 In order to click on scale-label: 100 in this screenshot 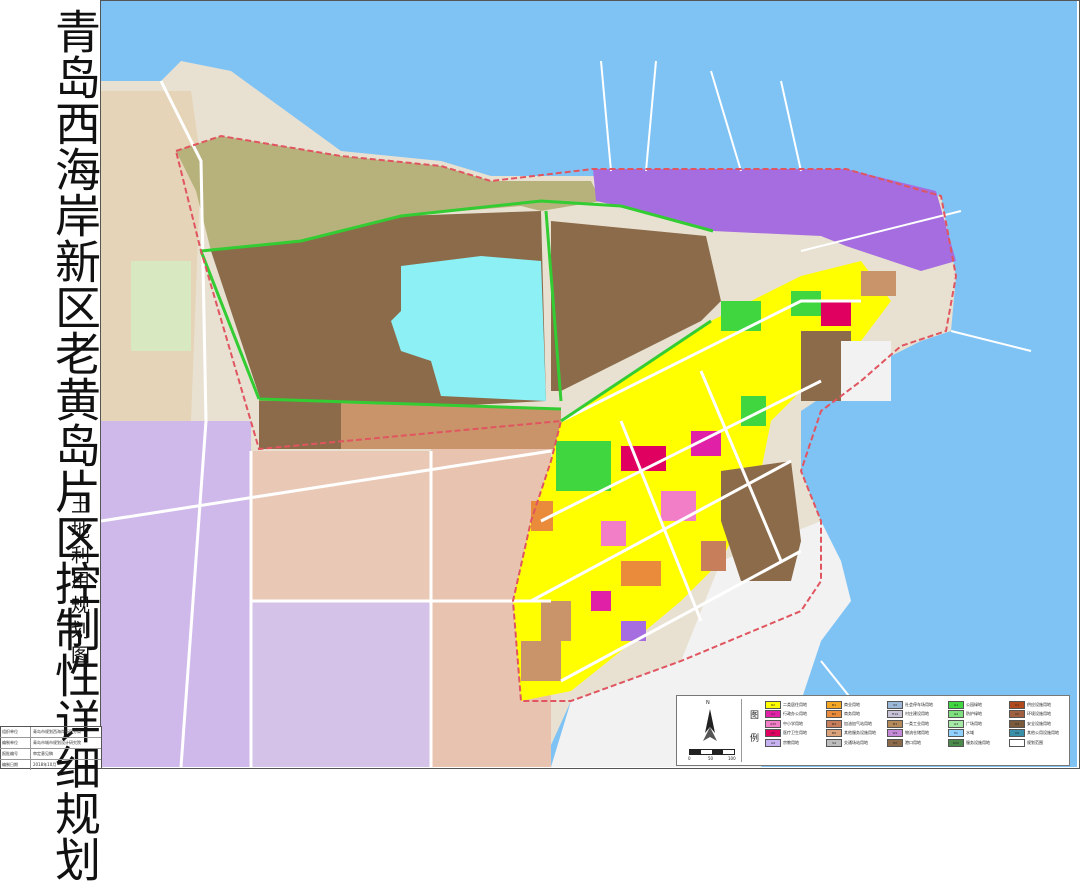, I will do `click(732, 758)`.